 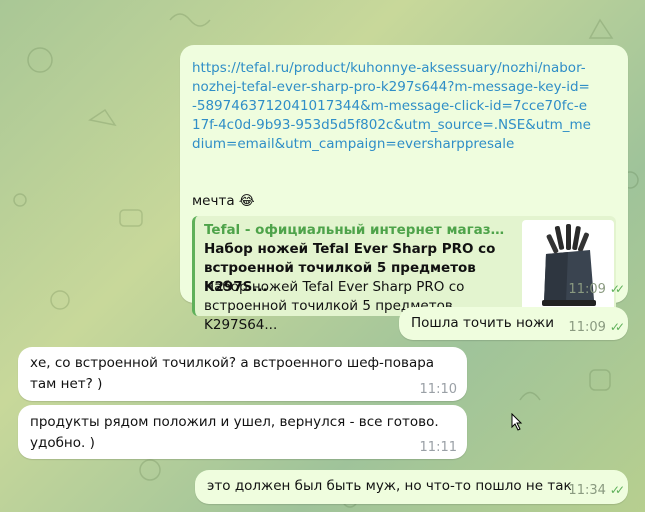 What do you see at coordinates (482, 323) in the screenshot?
I see `message-text: Пошла точить ножи` at bounding box center [482, 323].